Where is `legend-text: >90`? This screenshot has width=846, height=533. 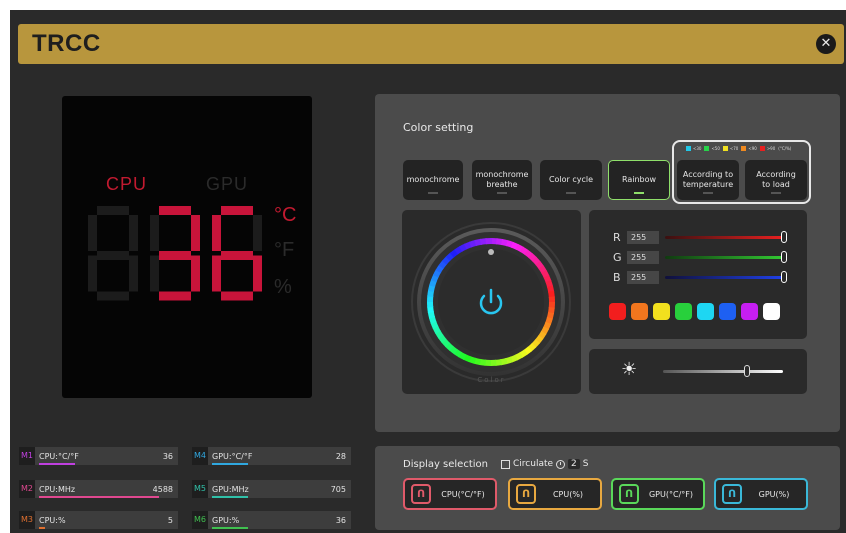
legend-text: >90 is located at coordinates (771, 148).